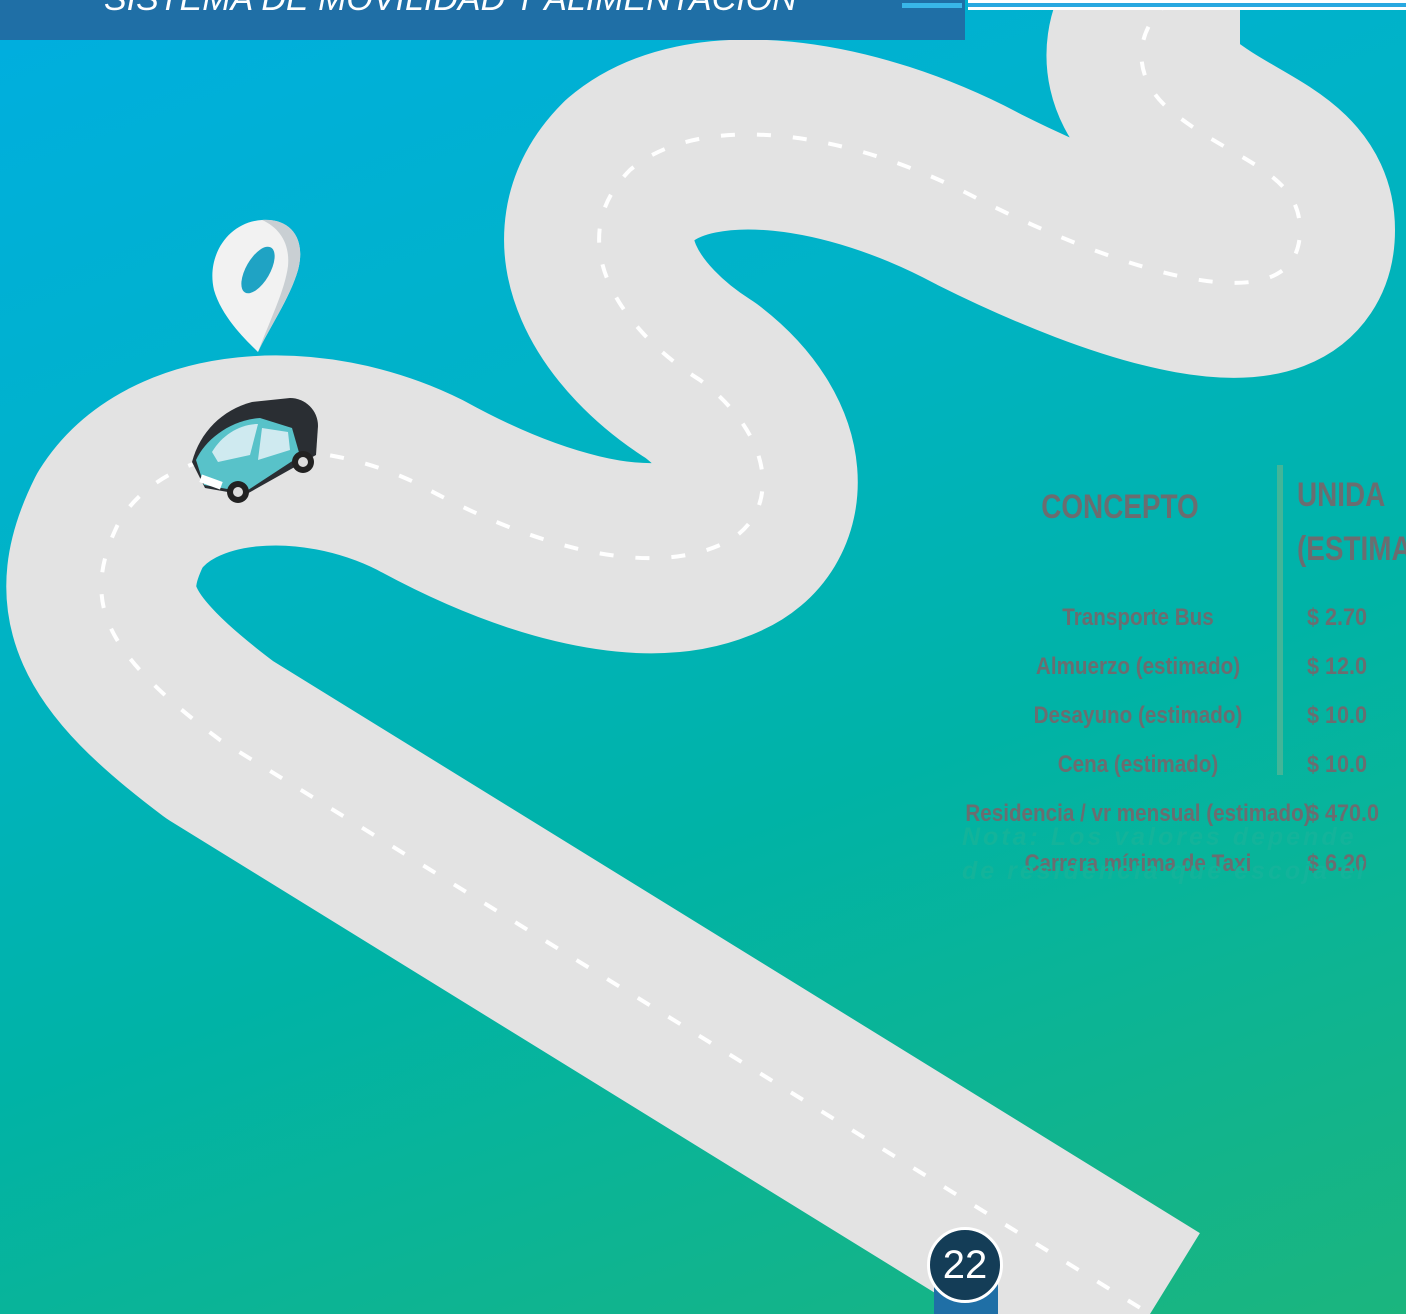 The width and height of the screenshot is (1406, 1314). I want to click on unit-header-line2: (ESTIMA, so click(1351, 549).